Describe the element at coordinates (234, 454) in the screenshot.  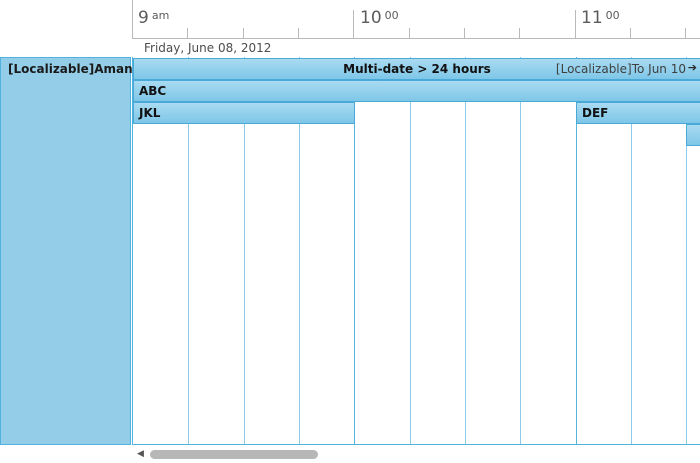
I see `scrollbar-thumb` at that location.